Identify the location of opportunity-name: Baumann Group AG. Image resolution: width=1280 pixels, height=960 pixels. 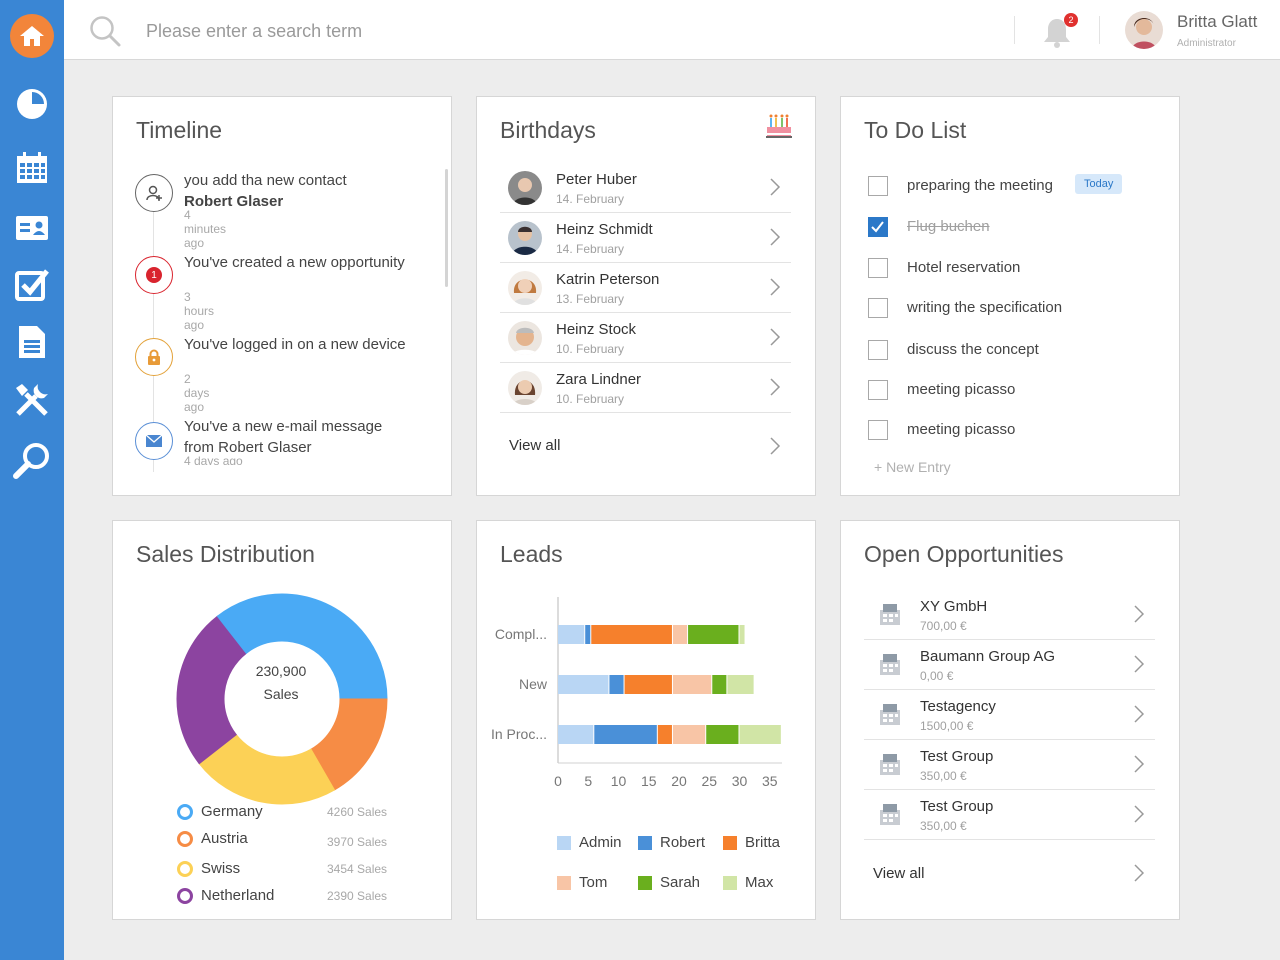
(988, 656).